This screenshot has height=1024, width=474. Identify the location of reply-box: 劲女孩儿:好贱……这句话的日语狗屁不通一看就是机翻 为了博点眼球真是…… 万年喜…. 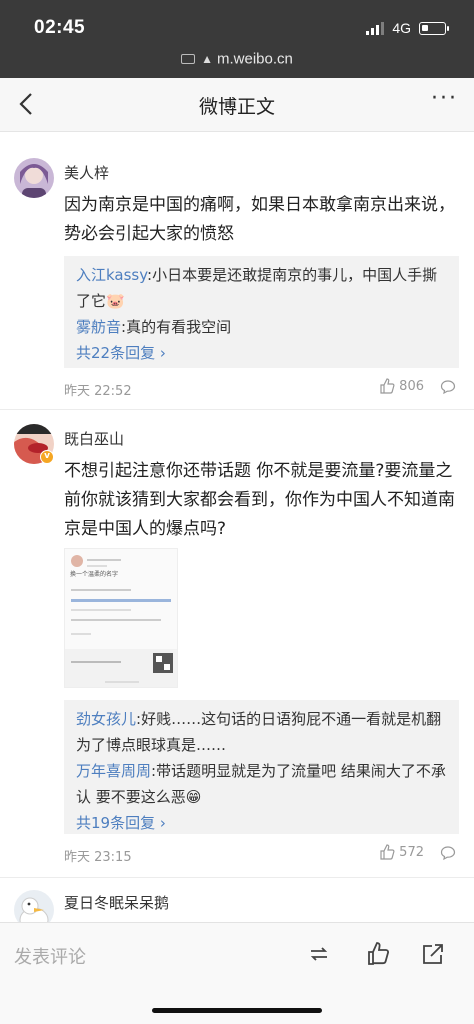
(261, 767).